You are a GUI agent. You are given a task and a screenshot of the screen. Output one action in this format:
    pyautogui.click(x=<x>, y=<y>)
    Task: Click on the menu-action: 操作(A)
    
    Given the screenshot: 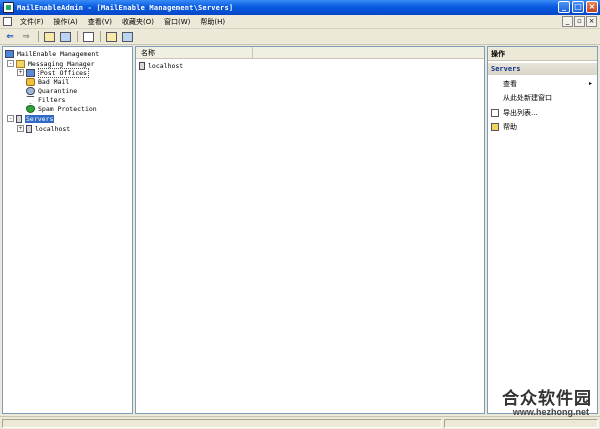 What is the action you would take?
    pyautogui.click(x=66, y=22)
    